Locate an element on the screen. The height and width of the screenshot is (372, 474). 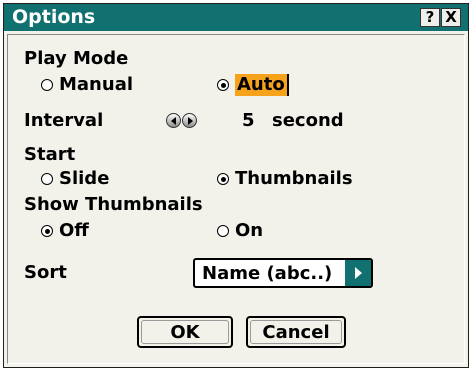
ok-button: OK is located at coordinates (185, 332).